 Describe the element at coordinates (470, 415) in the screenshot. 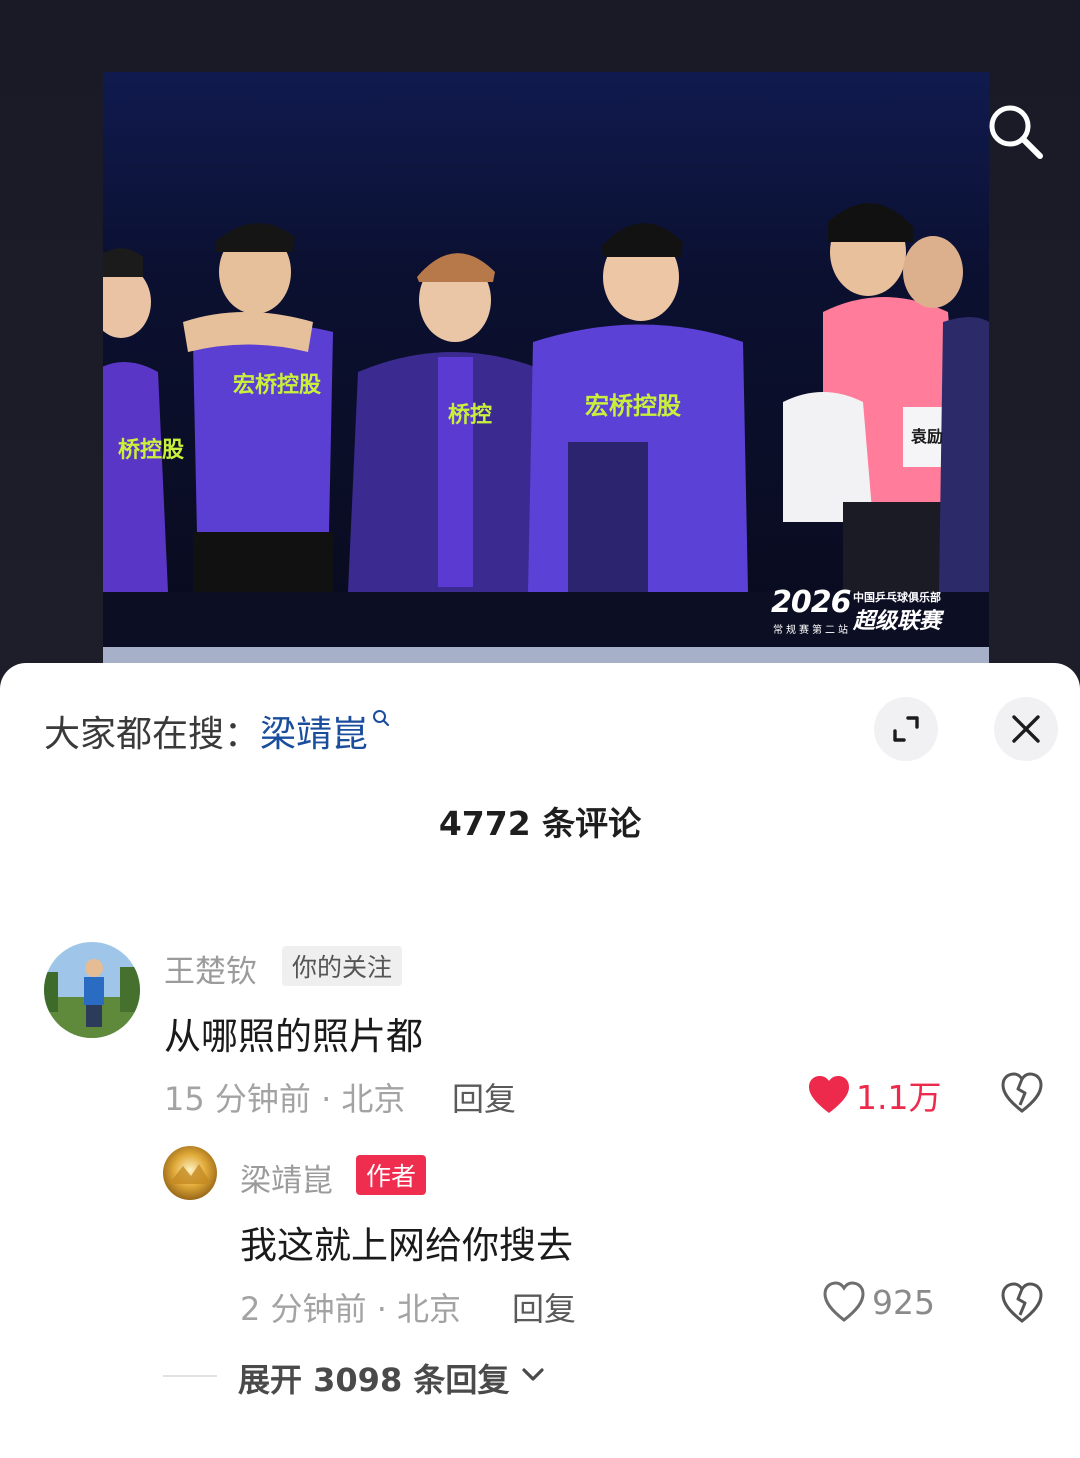

I see `svg-text: 桥控` at that location.